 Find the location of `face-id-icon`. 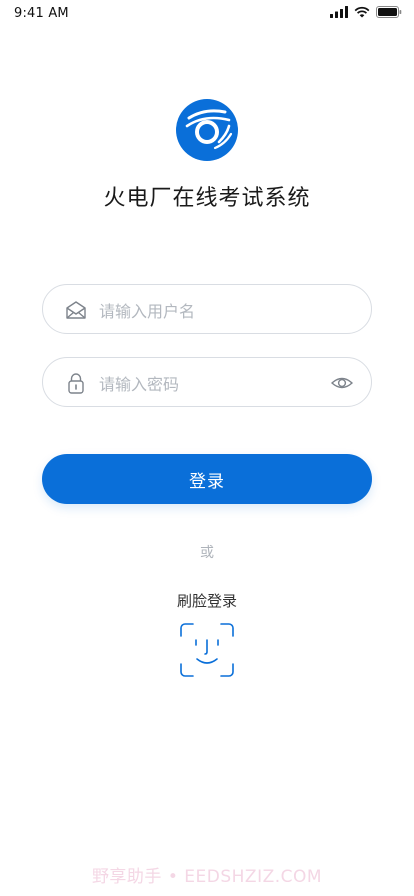

face-id-icon is located at coordinates (207, 650).